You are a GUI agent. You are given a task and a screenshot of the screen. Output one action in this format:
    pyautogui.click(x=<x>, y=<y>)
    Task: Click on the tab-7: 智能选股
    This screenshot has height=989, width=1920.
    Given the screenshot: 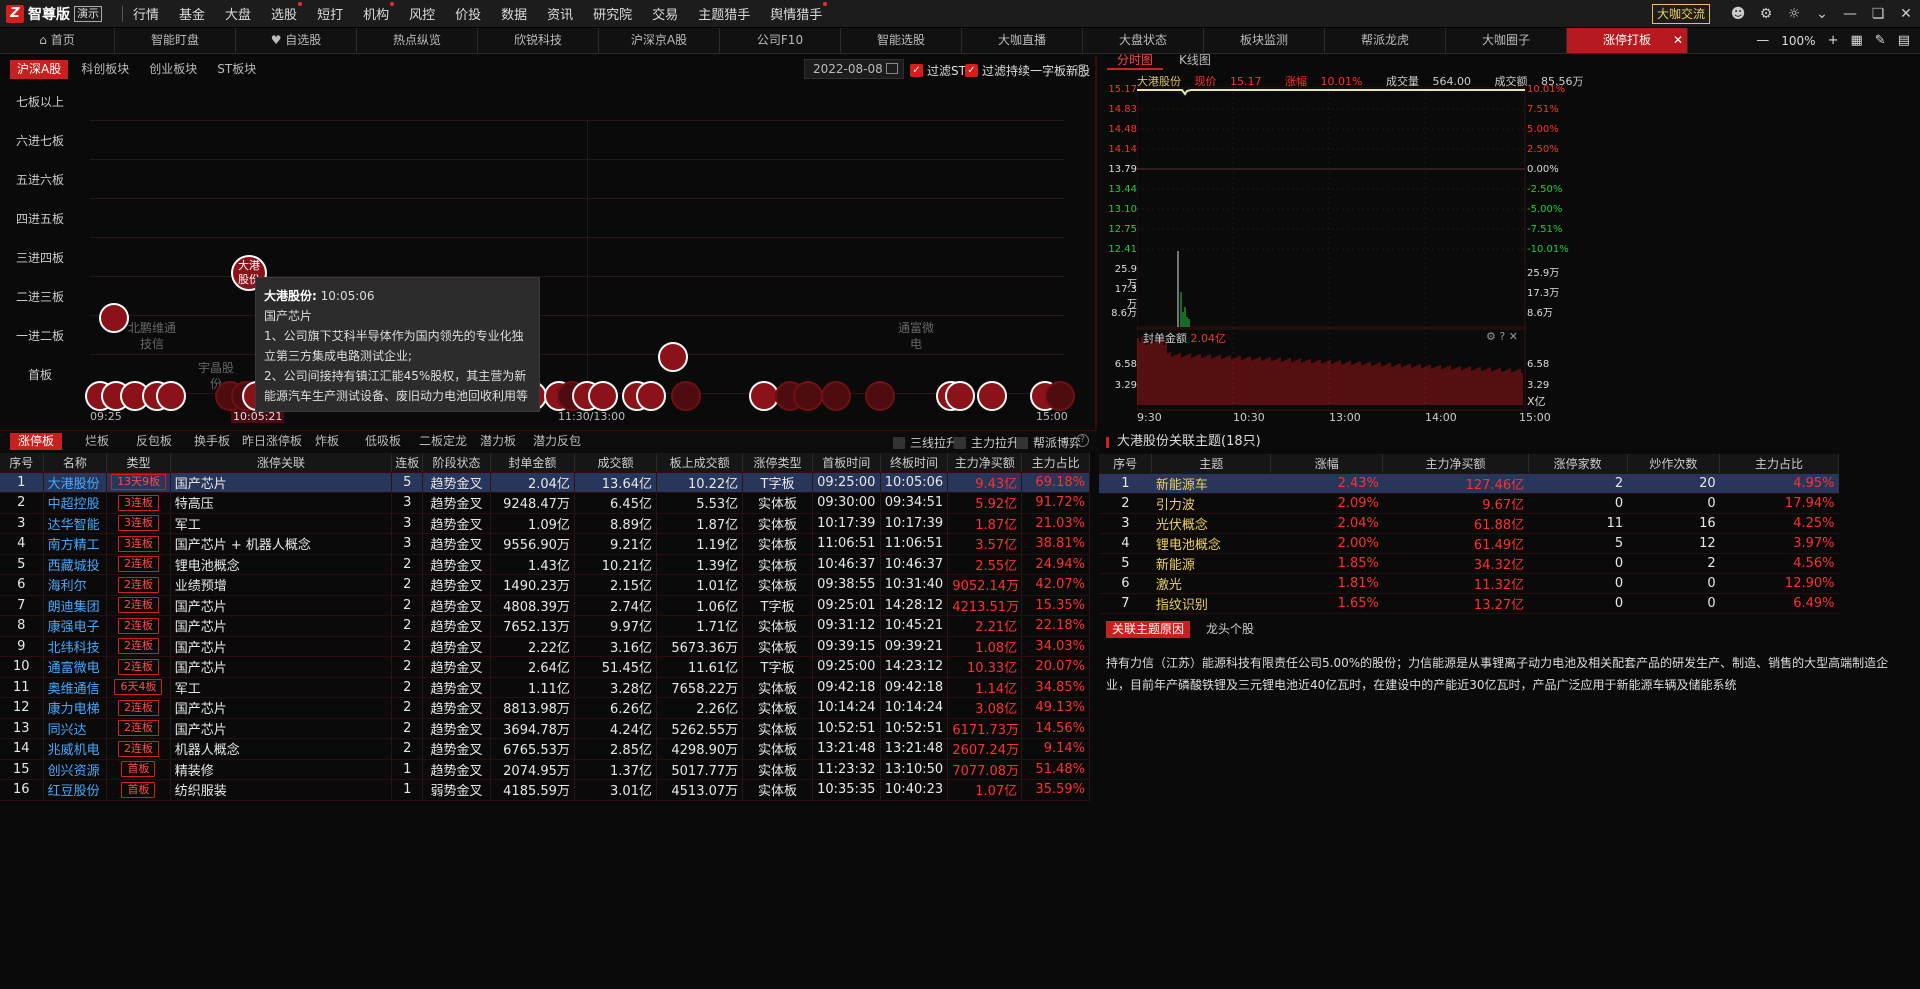 What is the action you would take?
    pyautogui.click(x=901, y=40)
    